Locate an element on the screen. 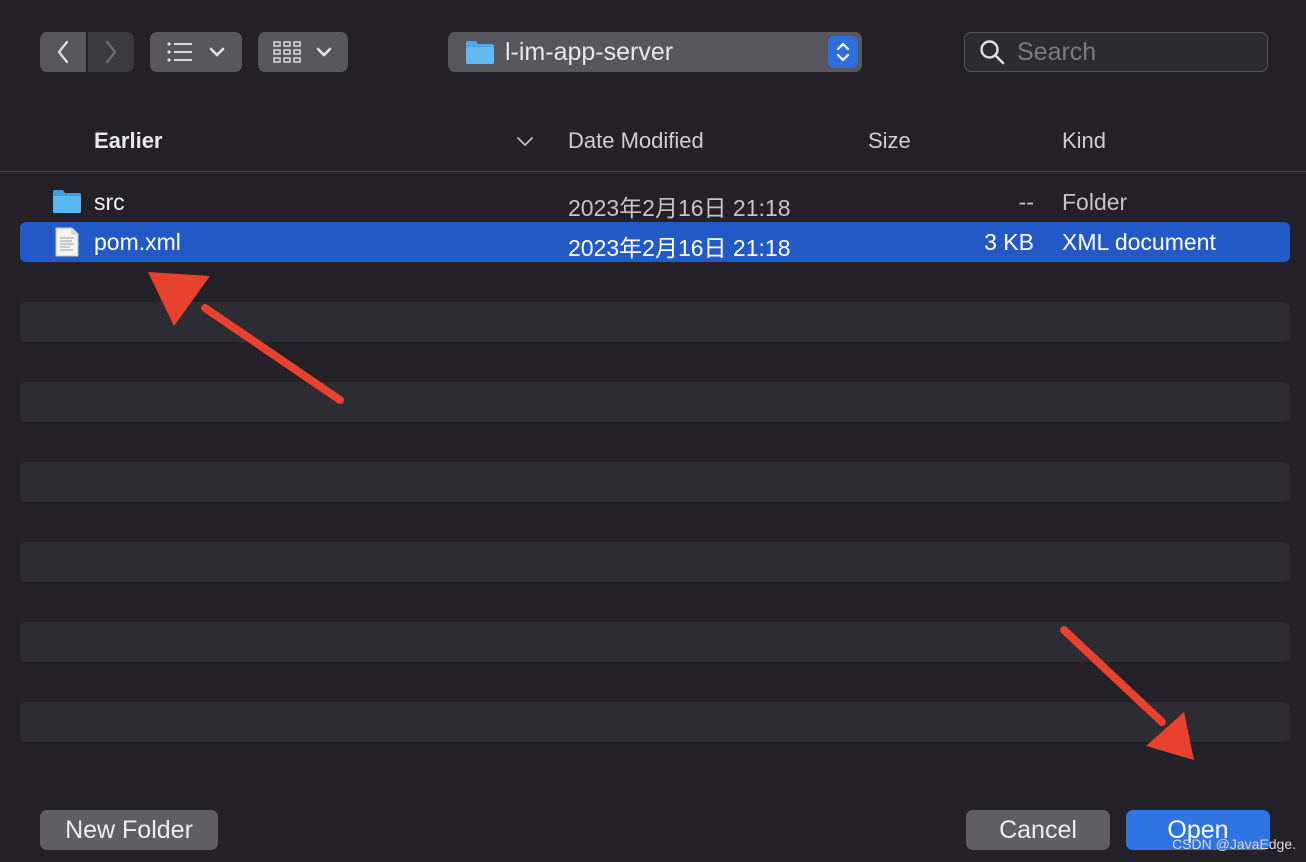 Image resolution: width=1306 pixels, height=862 pixels. file-name: src is located at coordinates (109, 202).